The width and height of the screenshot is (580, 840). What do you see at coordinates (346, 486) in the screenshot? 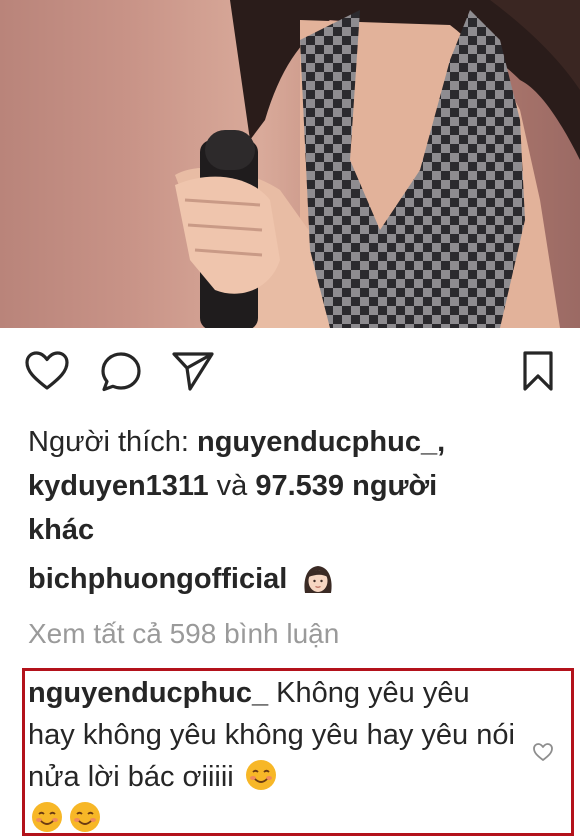
I see `likes-count: 97.539 người` at bounding box center [346, 486].